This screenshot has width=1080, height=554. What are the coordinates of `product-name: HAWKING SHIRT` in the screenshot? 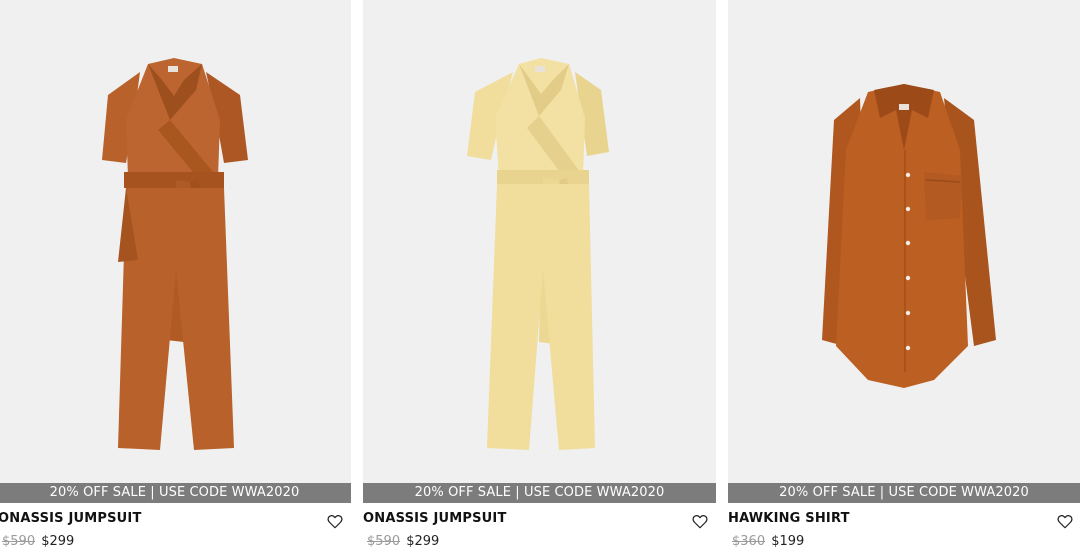 It's located at (789, 518).